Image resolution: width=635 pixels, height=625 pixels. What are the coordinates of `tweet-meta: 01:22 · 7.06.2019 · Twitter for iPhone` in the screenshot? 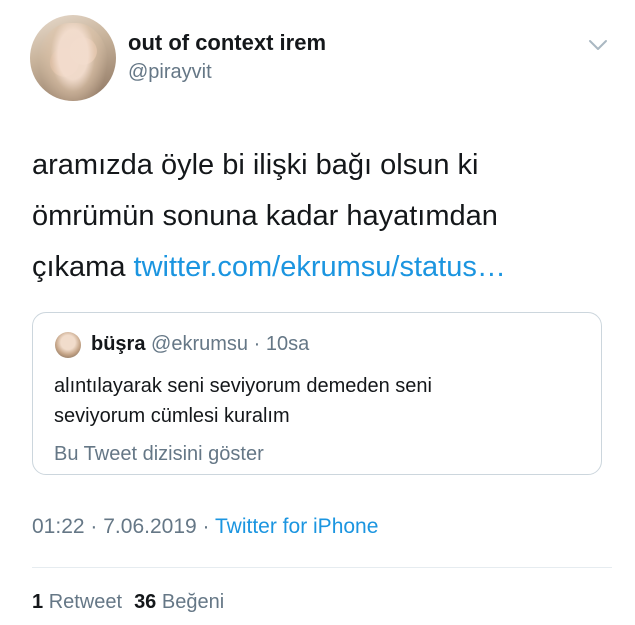 It's located at (205, 527).